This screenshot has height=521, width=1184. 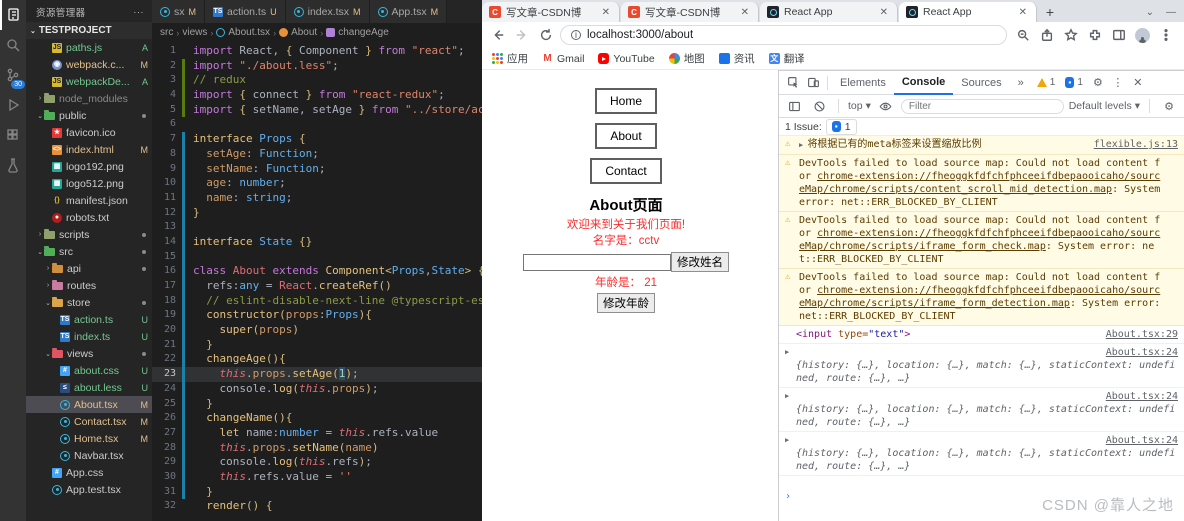 I want to click on run-debug-icon, so click(x=13, y=105).